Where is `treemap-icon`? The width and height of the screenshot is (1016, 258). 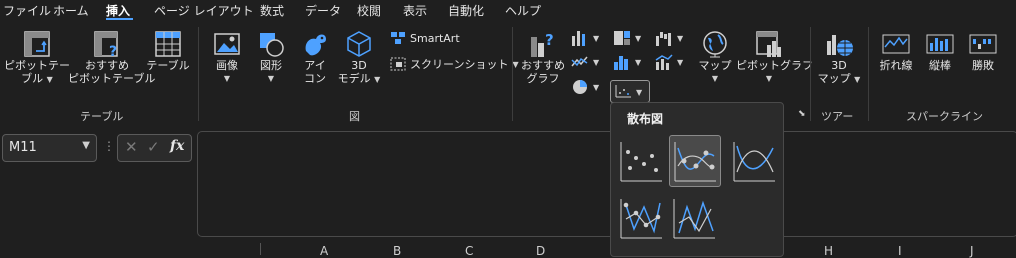 treemap-icon is located at coordinates (622, 38).